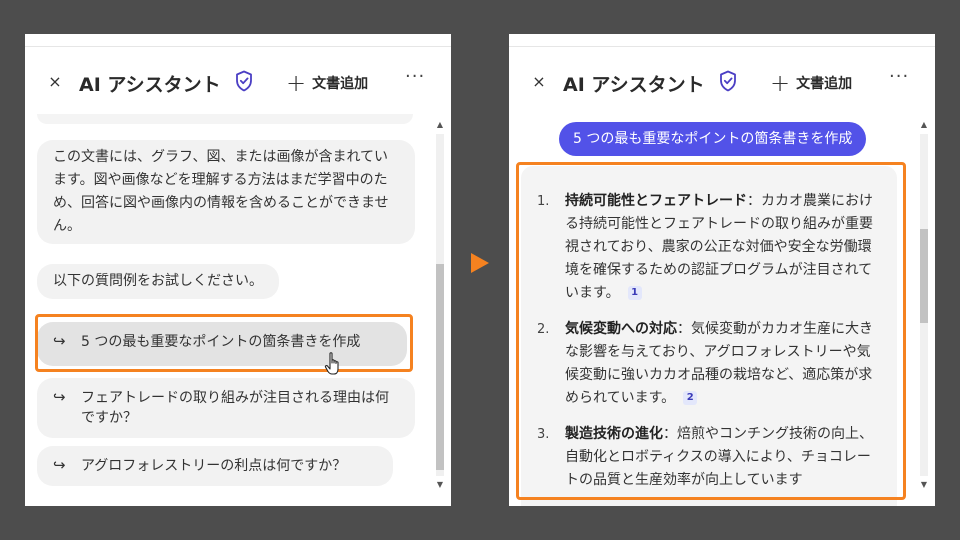  Describe the element at coordinates (225, 119) in the screenshot. I see `previous-message-stub` at that location.